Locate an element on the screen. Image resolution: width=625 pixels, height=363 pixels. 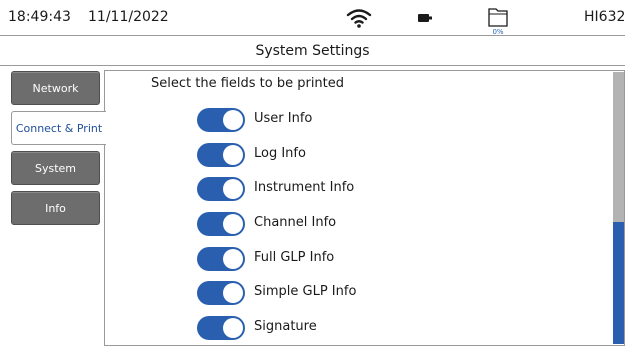
log-info-toggle is located at coordinates (221, 155).